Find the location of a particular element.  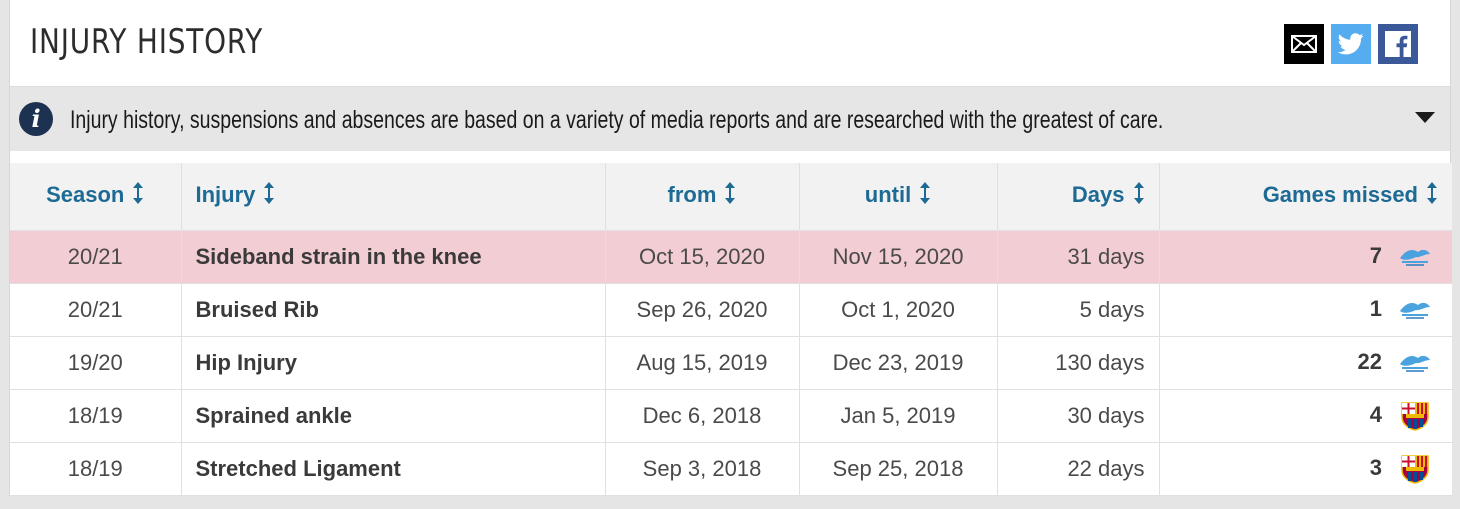

caret-down-icon is located at coordinates (1425, 118).